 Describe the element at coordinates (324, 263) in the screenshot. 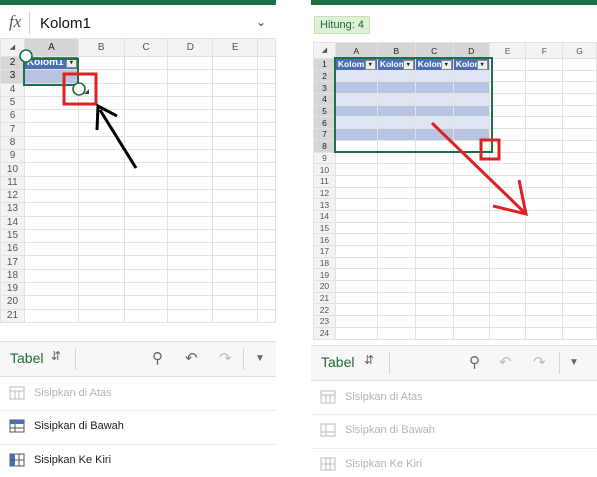

I see `row-header: 18` at that location.